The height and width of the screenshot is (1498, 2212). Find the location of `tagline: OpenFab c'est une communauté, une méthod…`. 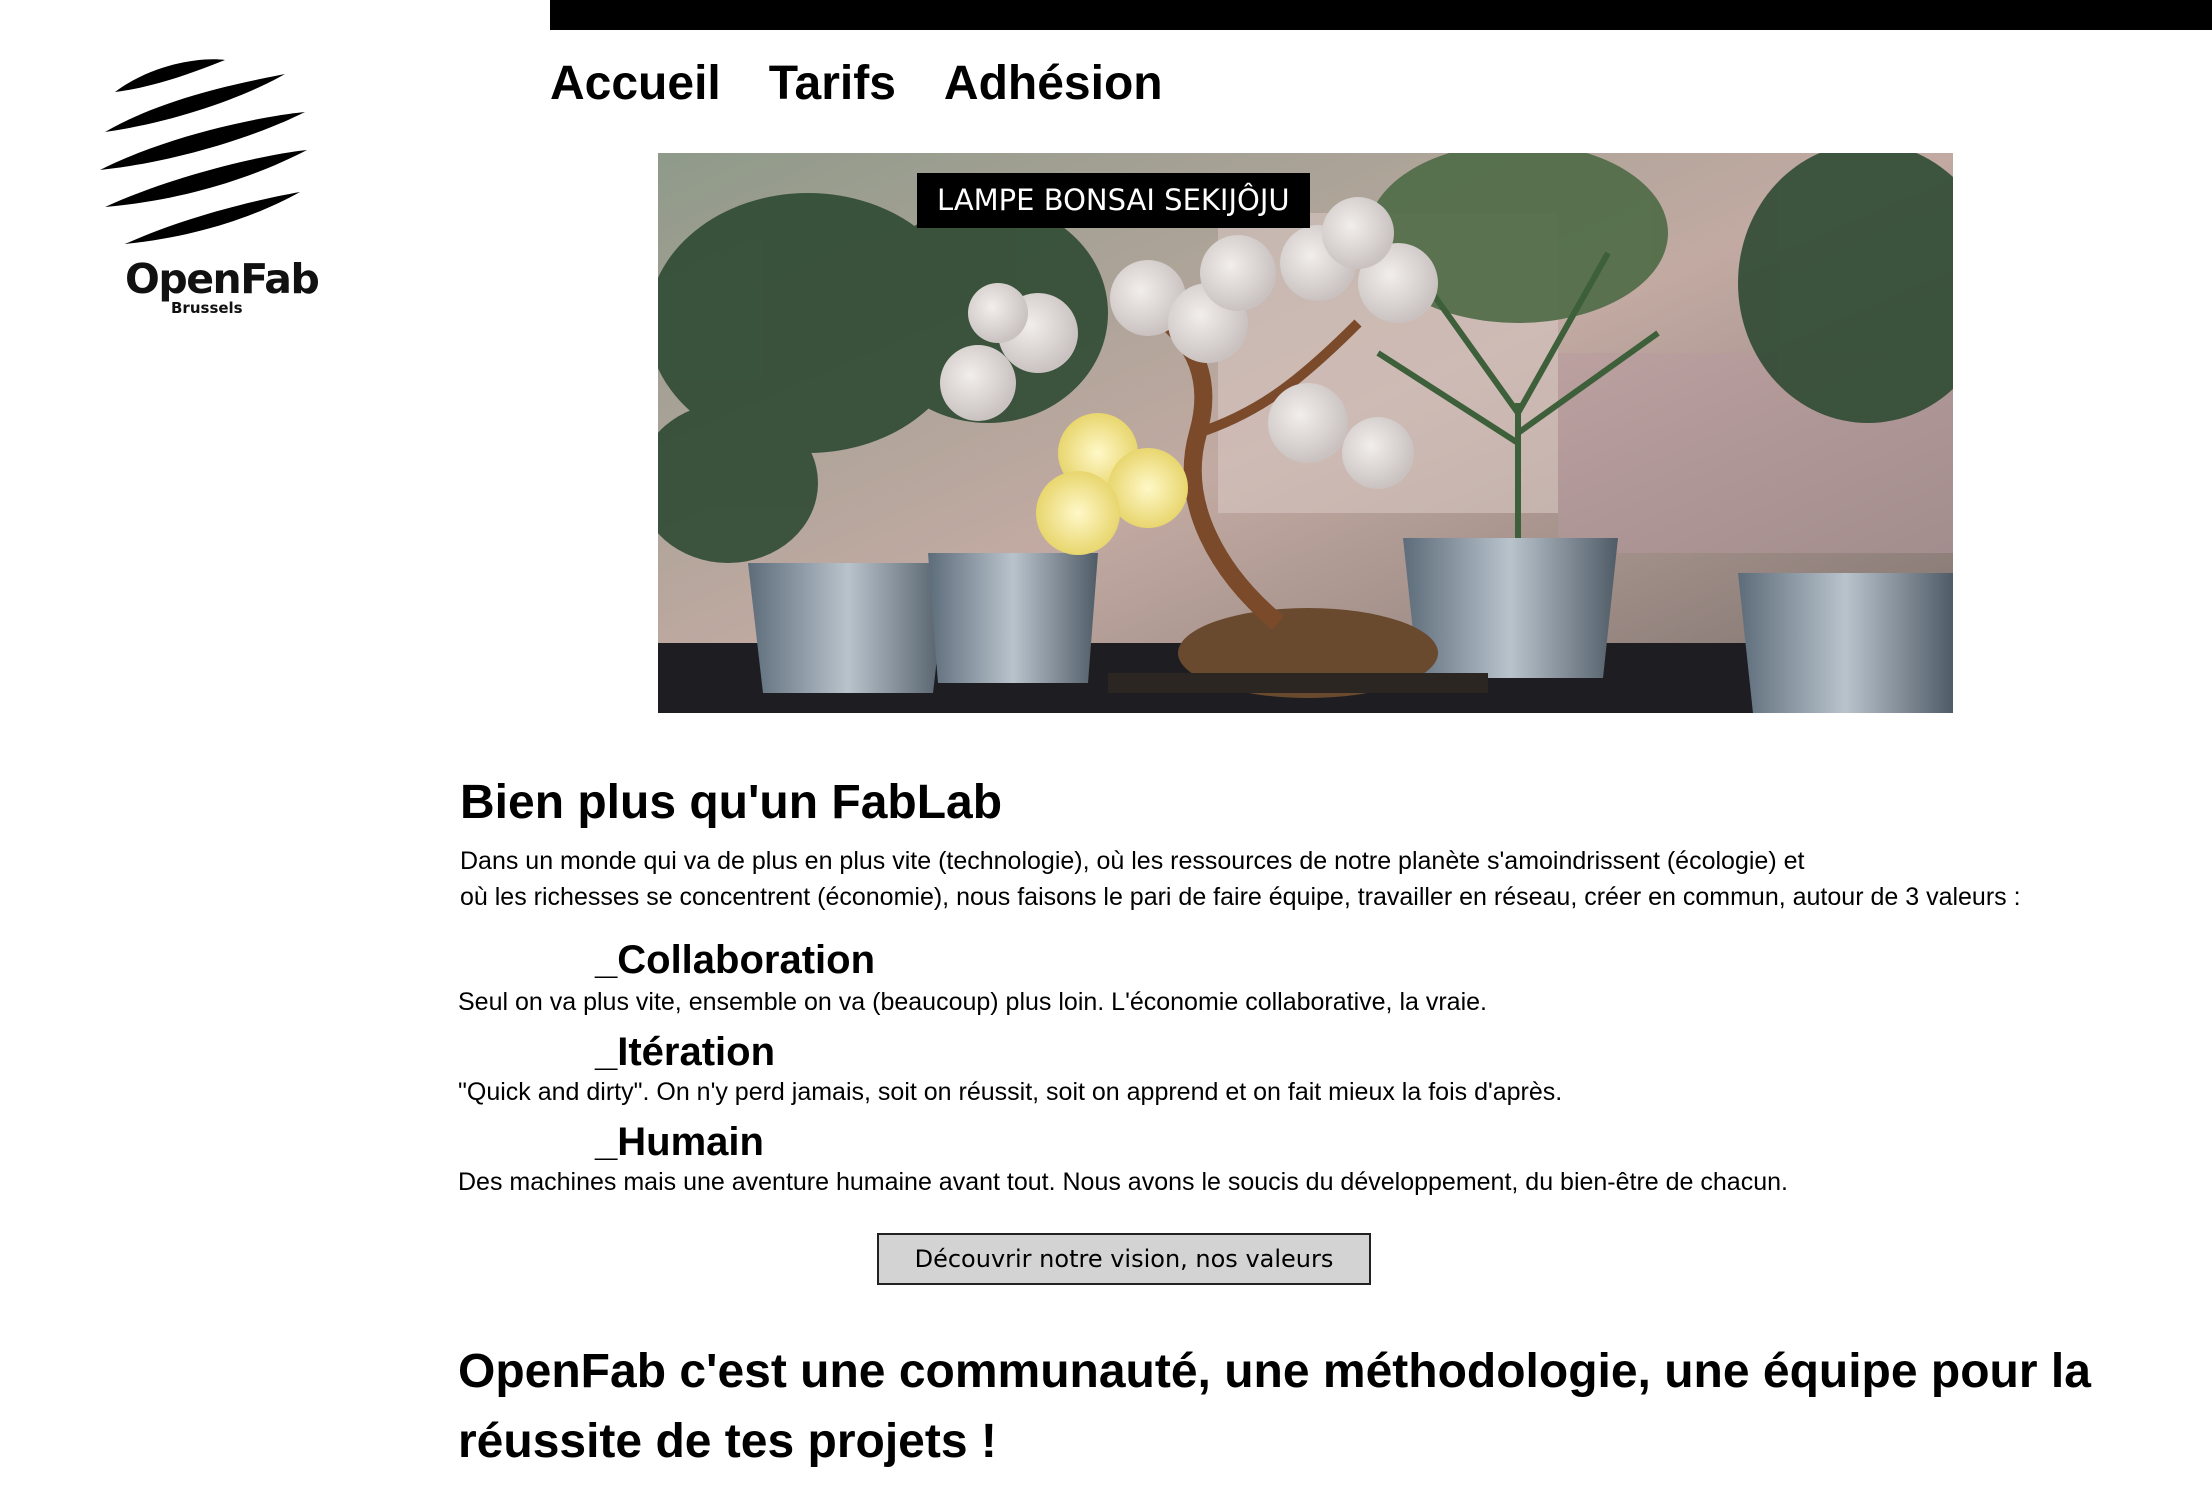

tagline: OpenFab c'est une communauté, une méthod… is located at coordinates (1274, 1406).